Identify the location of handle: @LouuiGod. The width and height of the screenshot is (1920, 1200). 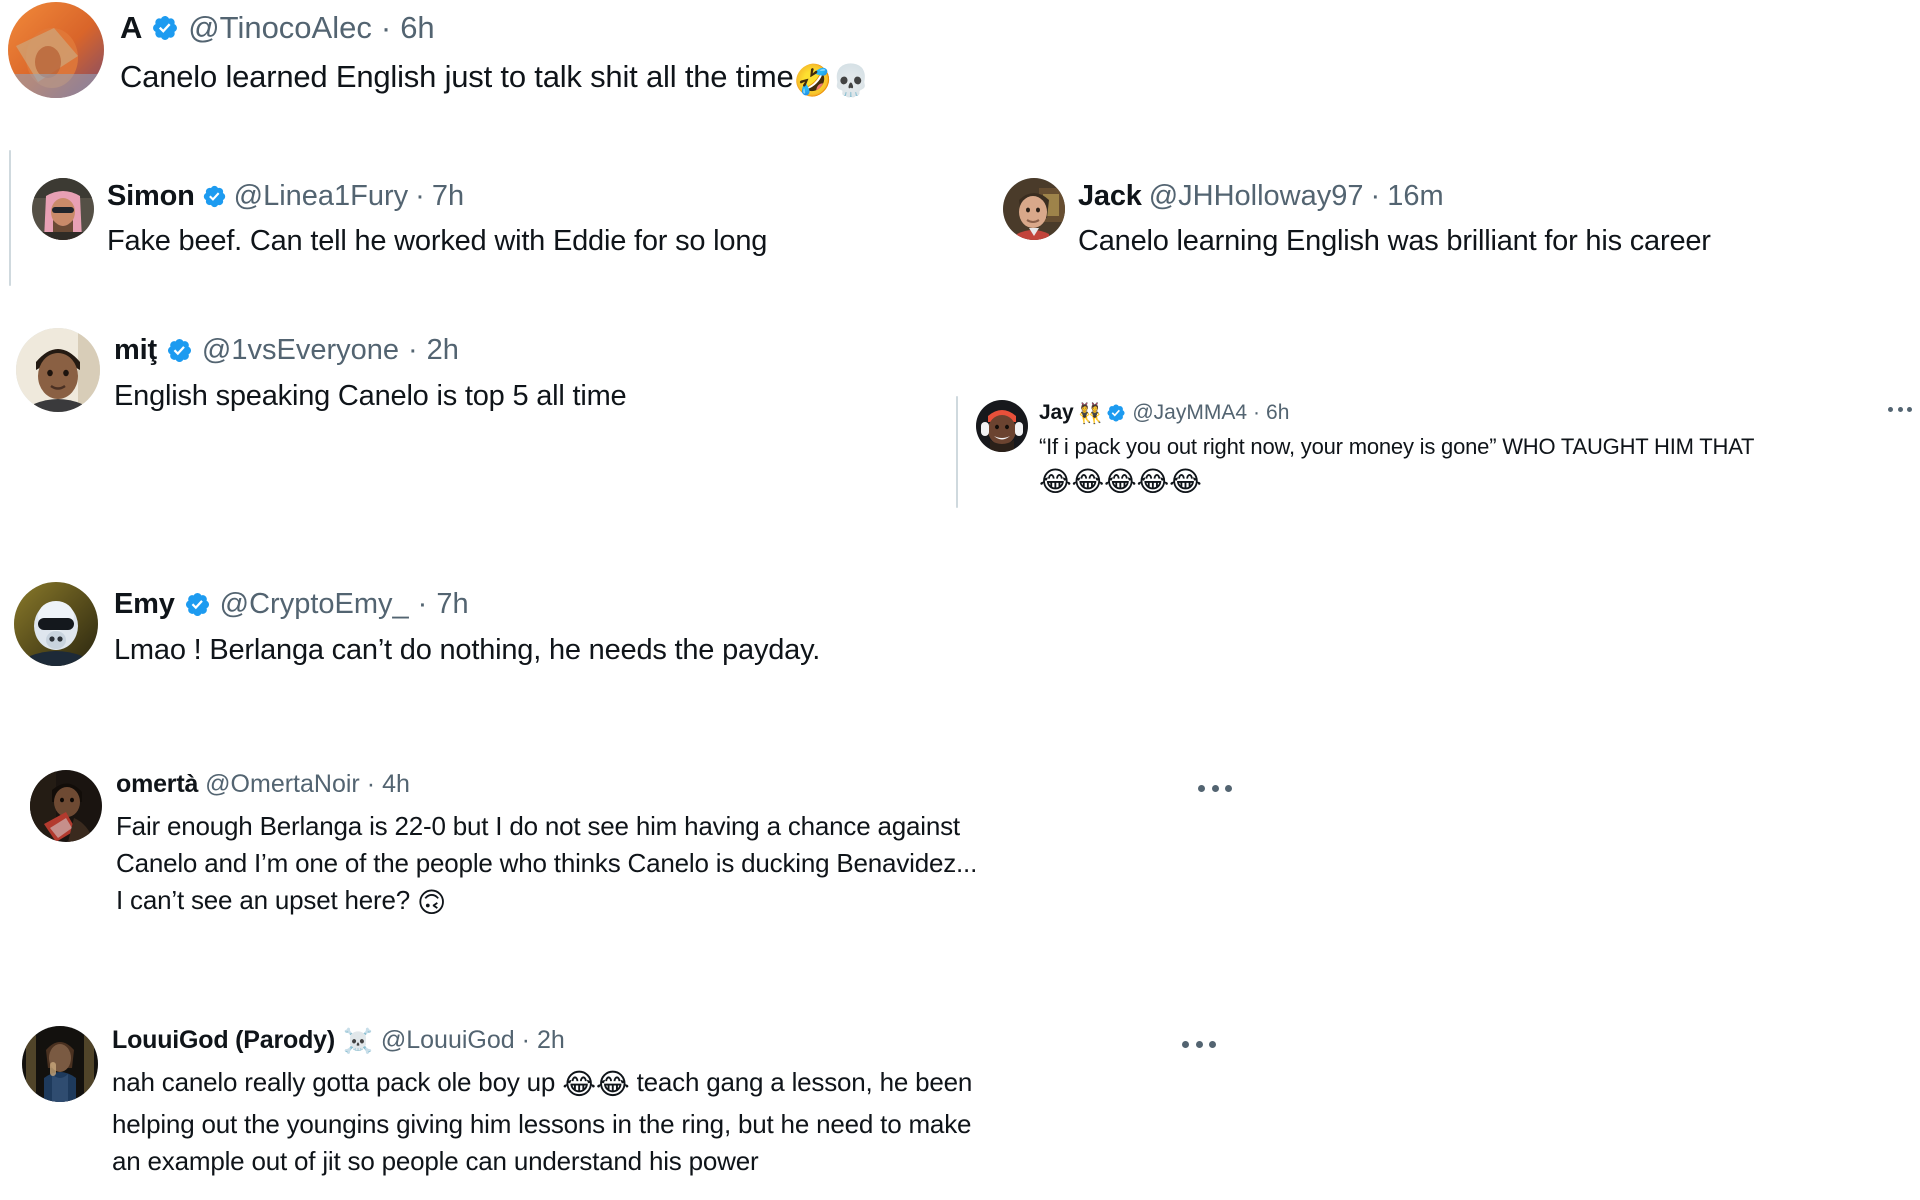
(448, 1040).